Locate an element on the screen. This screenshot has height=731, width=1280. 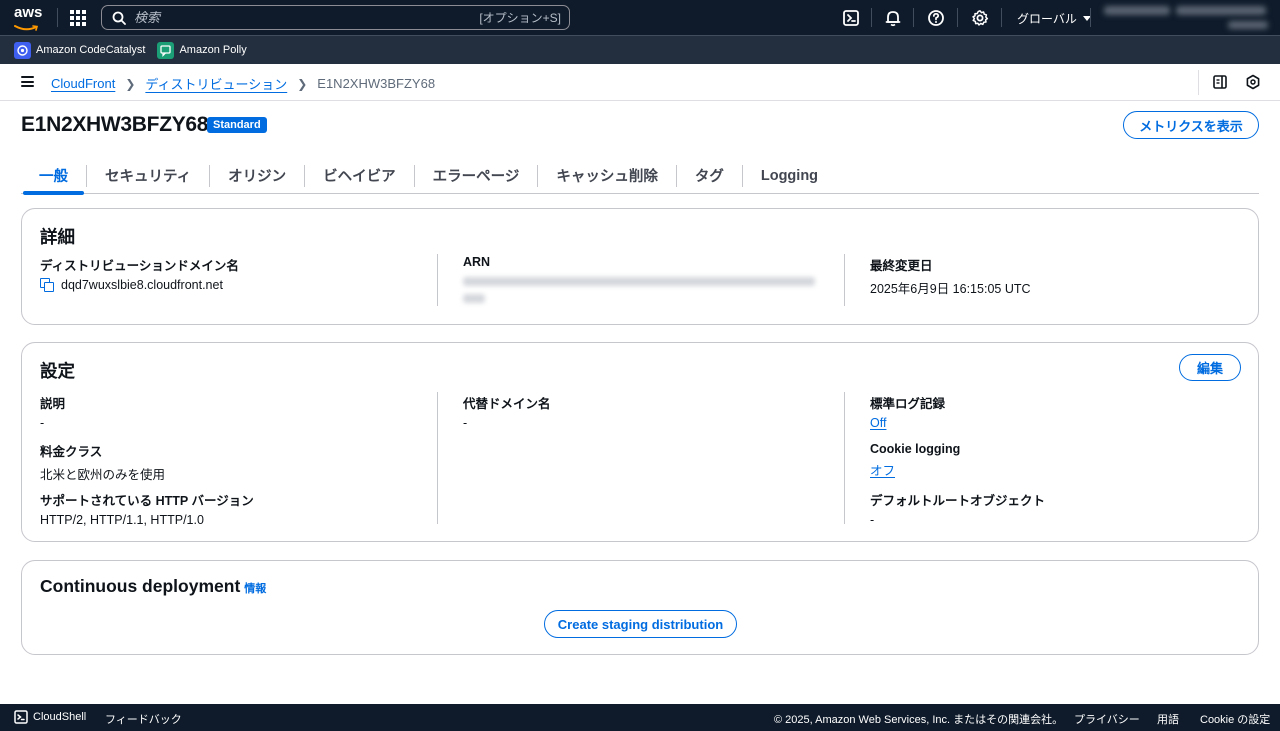
search-shortcut-hint: [オプション+S] is located at coordinates (520, 18).